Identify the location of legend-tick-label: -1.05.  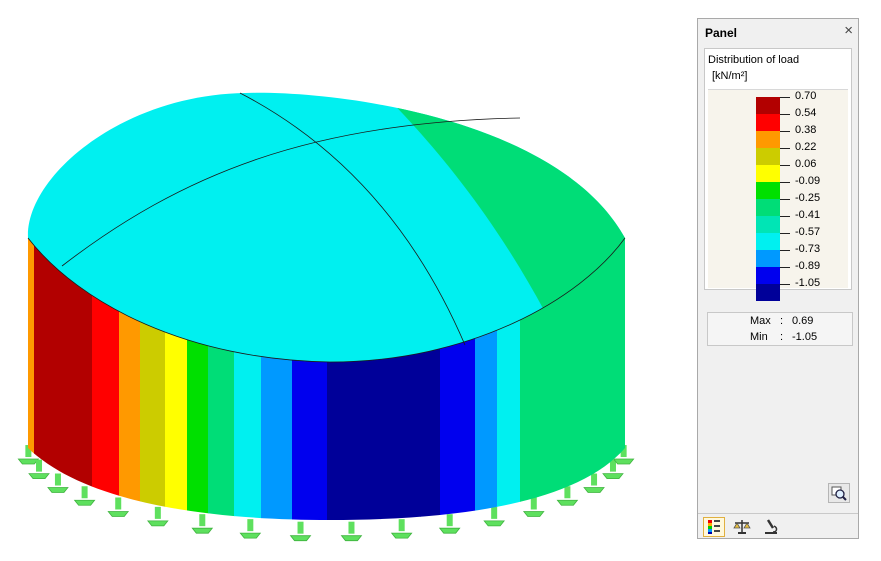
(808, 283).